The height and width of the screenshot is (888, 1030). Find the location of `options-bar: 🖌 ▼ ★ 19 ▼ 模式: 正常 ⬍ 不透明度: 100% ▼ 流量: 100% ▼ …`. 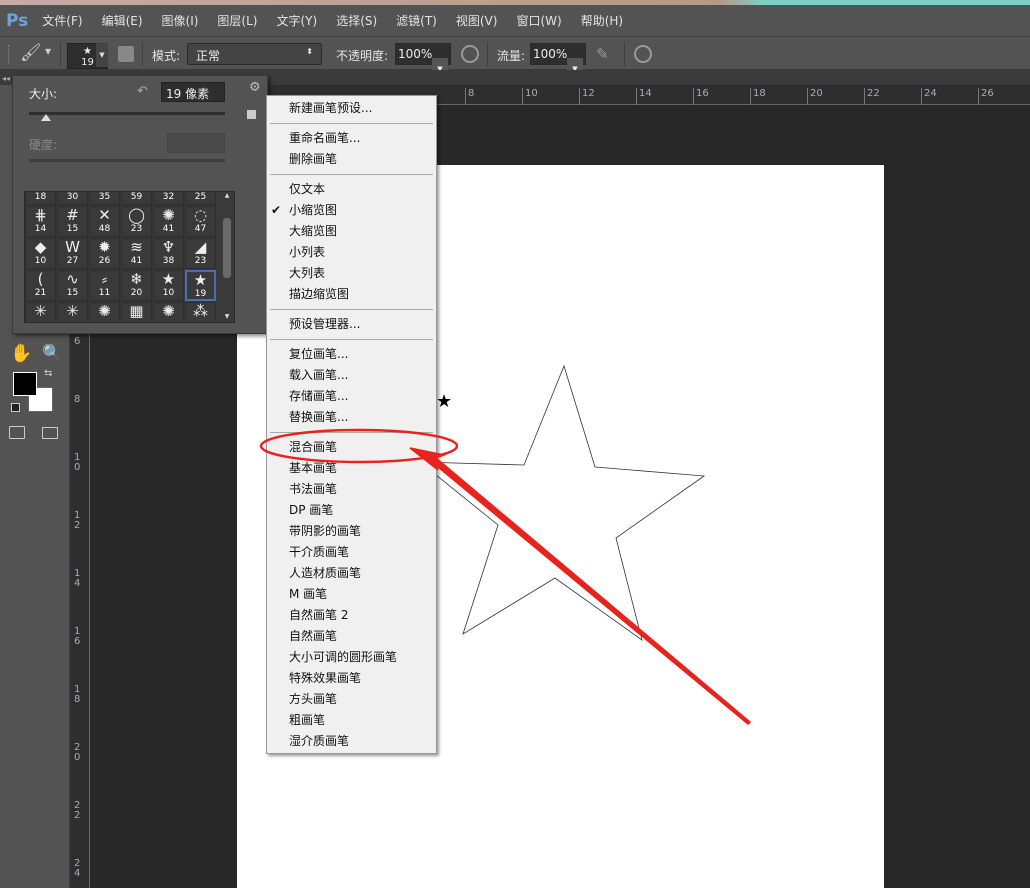

options-bar: 🖌 ▼ ★ 19 ▼ 模式: 正常 ⬍ 不透明度: 100% ▼ 流量: 100% ▼ … is located at coordinates (515, 58).